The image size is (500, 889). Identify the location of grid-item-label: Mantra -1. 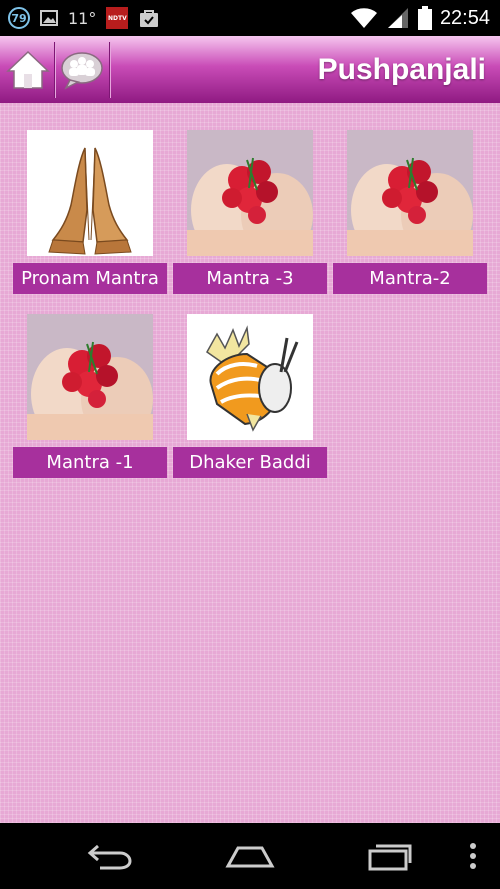
(90, 462).